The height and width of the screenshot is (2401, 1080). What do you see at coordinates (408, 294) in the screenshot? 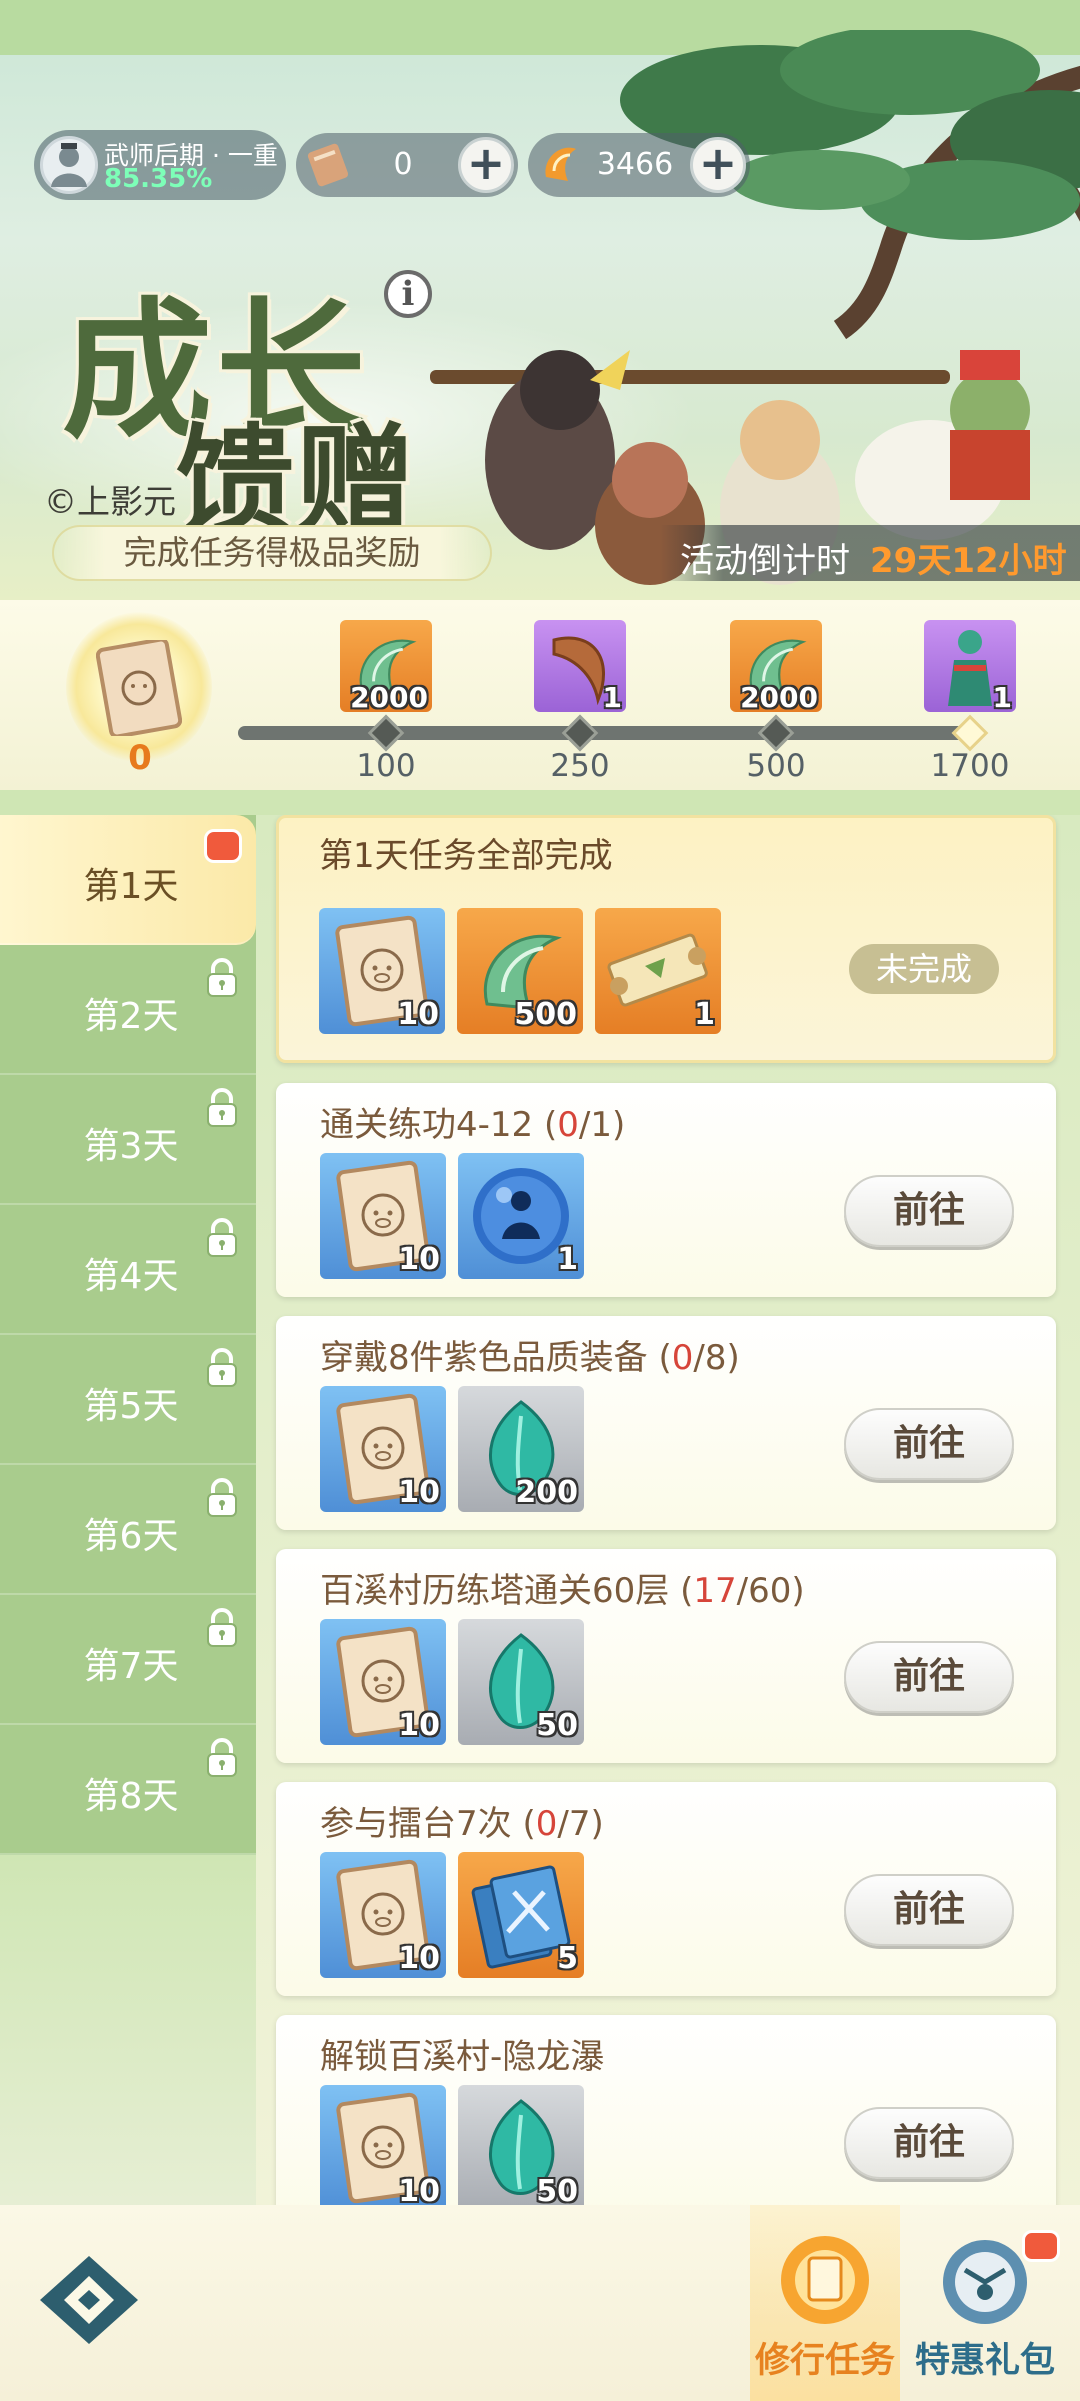
I see `info-icon: i` at bounding box center [408, 294].